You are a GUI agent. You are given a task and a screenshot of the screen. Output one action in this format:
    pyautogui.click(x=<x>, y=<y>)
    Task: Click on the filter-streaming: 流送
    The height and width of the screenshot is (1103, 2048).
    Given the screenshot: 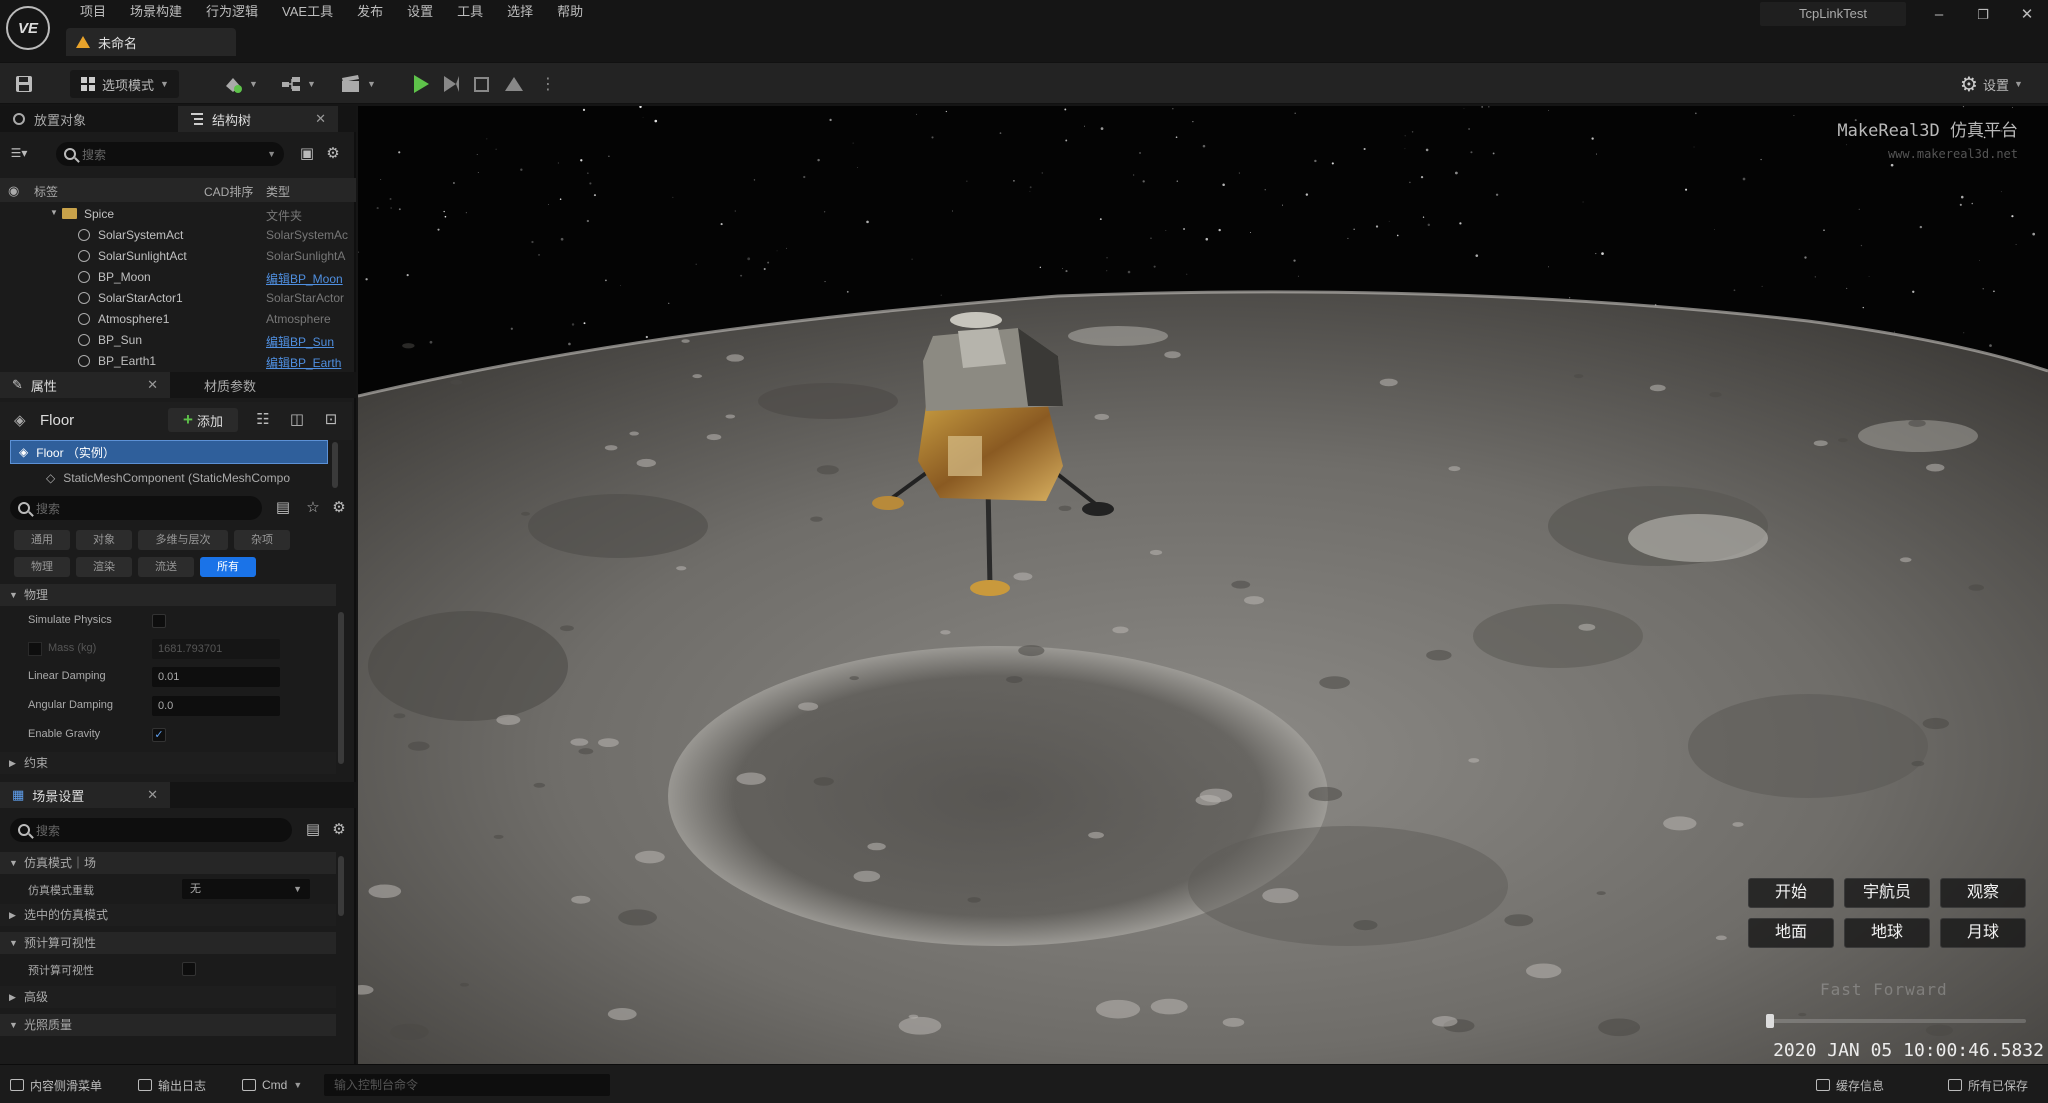 What is the action you would take?
    pyautogui.click(x=166, y=567)
    